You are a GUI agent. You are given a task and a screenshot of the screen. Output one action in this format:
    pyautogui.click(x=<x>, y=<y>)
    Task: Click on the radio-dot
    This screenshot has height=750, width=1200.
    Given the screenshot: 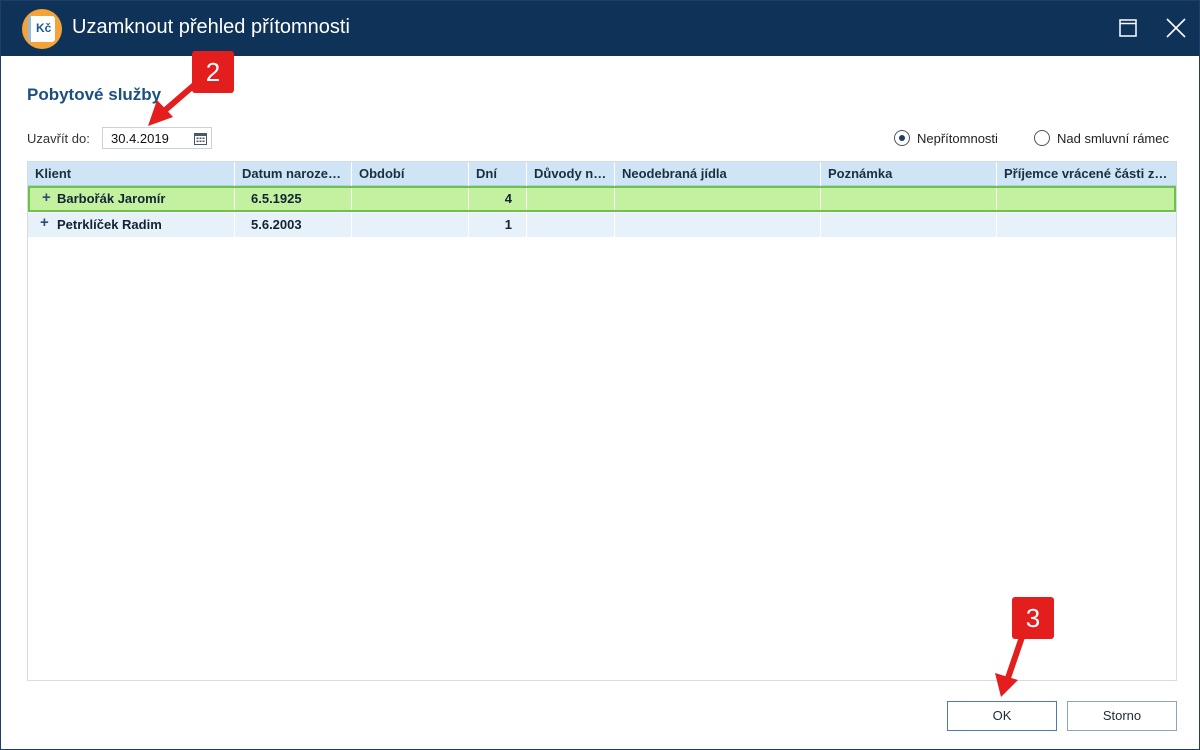 What is the action you would take?
    pyautogui.click(x=902, y=138)
    